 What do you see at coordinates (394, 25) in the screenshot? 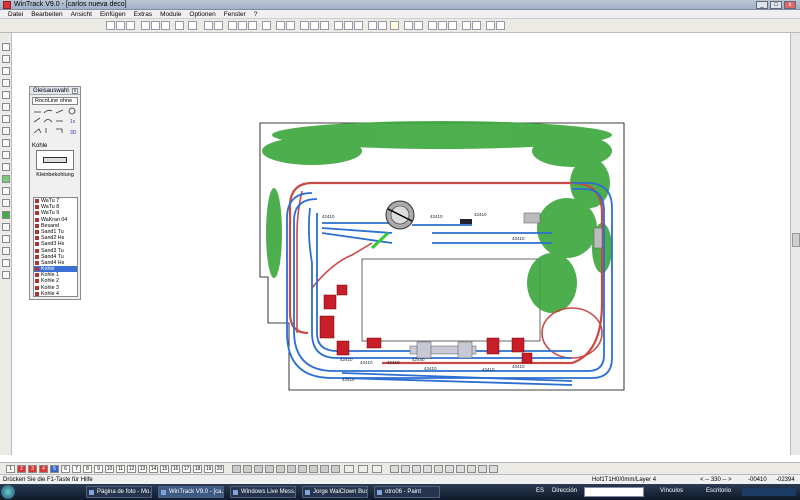
I see `pencil-icon` at bounding box center [394, 25].